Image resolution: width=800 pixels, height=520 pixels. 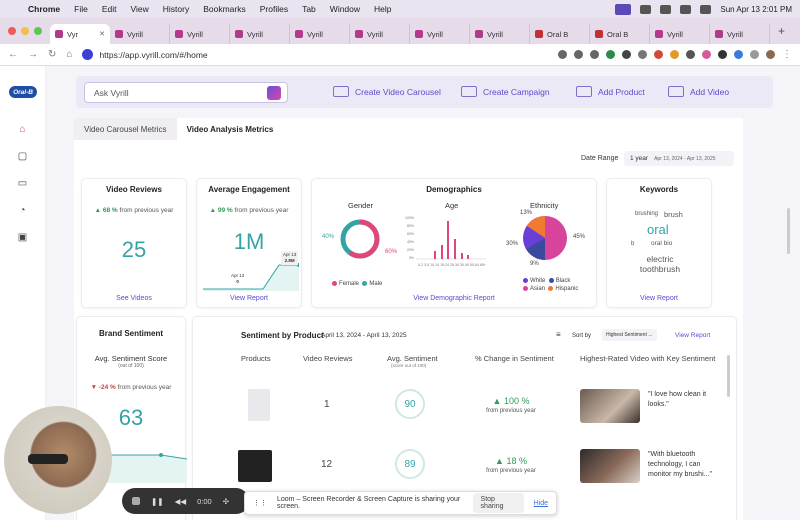 I want to click on stop-icon, so click(x=136, y=501).